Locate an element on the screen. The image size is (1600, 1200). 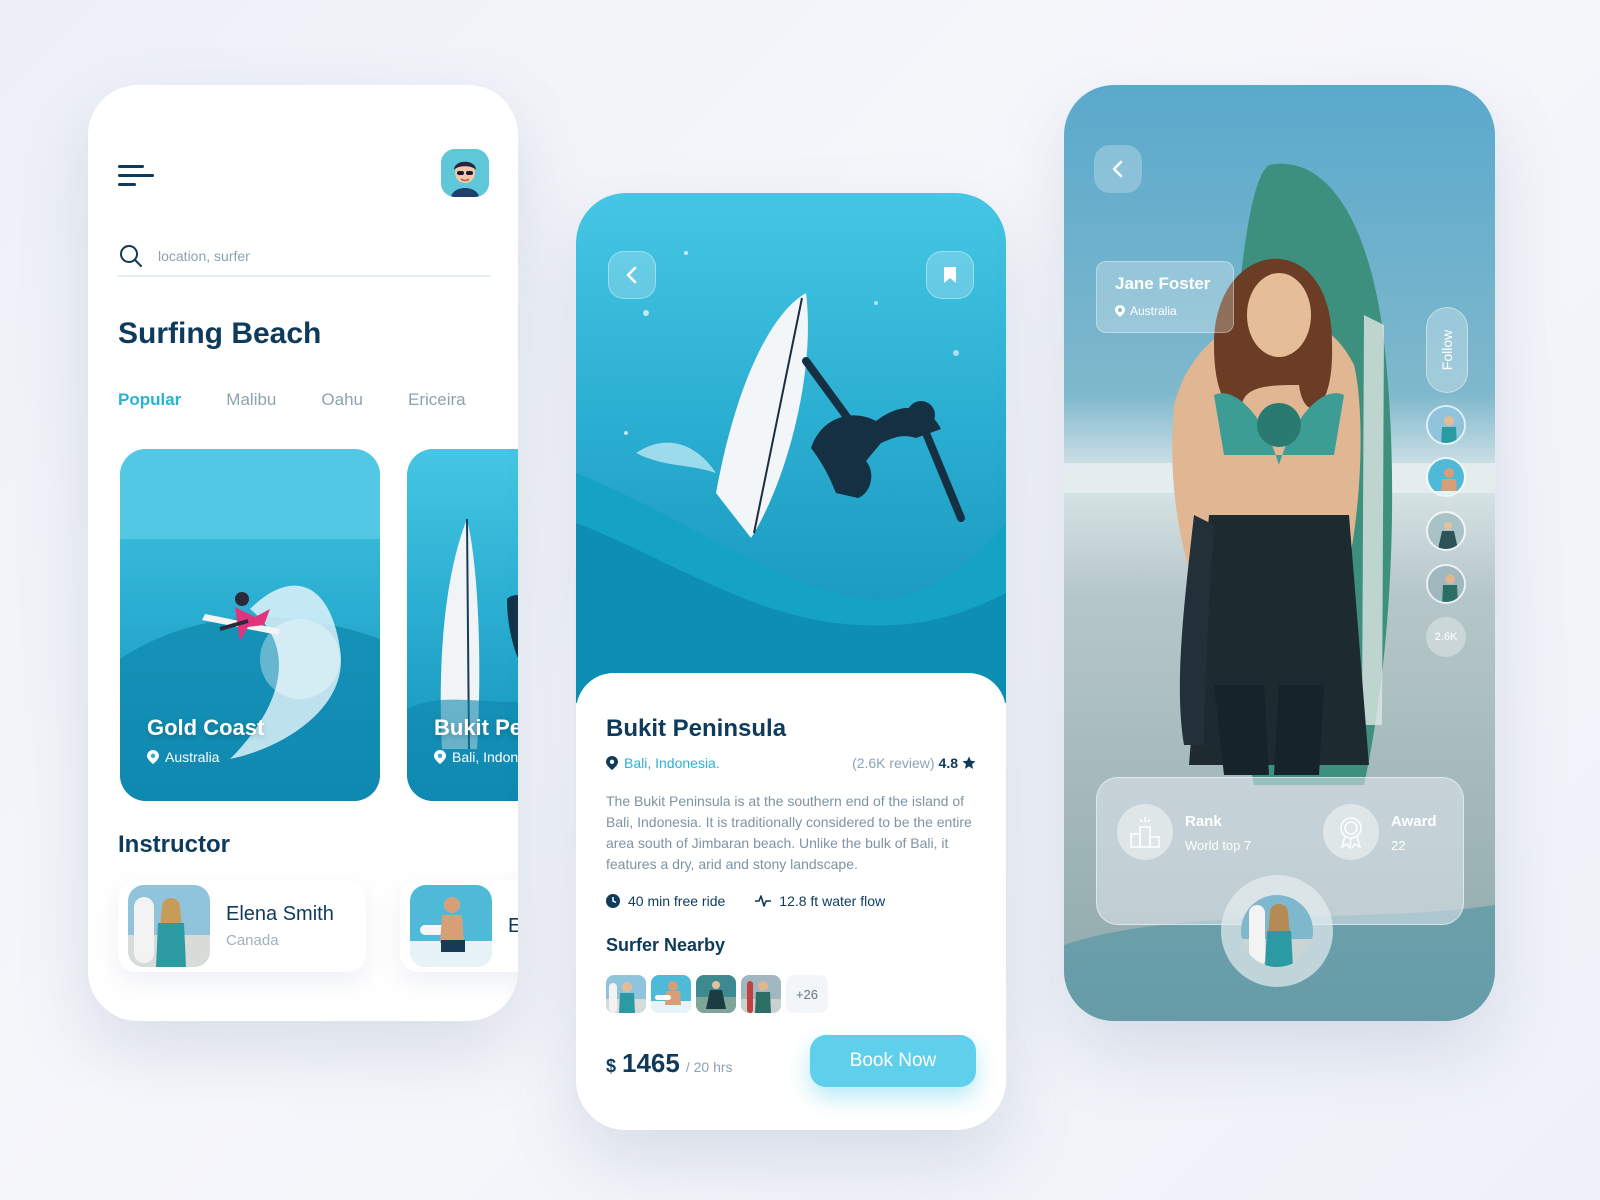
card-title: Bukit Peninsula is located at coordinates (476, 727).